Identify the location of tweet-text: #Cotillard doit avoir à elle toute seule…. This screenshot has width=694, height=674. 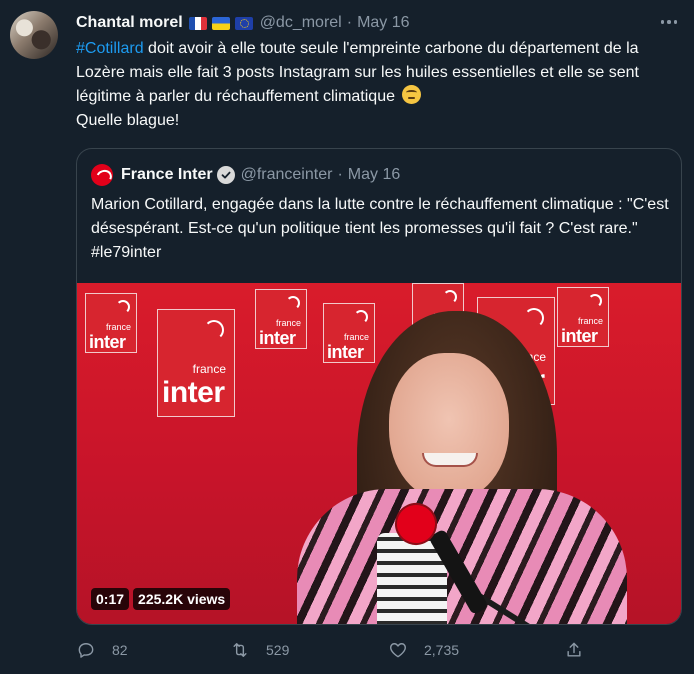
(376, 85).